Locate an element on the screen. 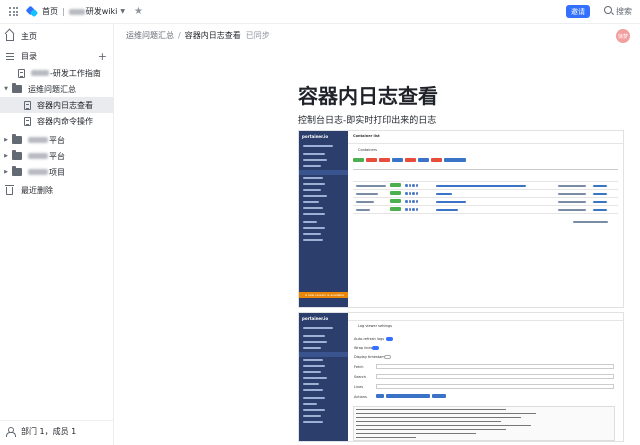 This screenshot has width=640, height=445. collapse-arrow-icon: ▼ is located at coordinates (6, 89).